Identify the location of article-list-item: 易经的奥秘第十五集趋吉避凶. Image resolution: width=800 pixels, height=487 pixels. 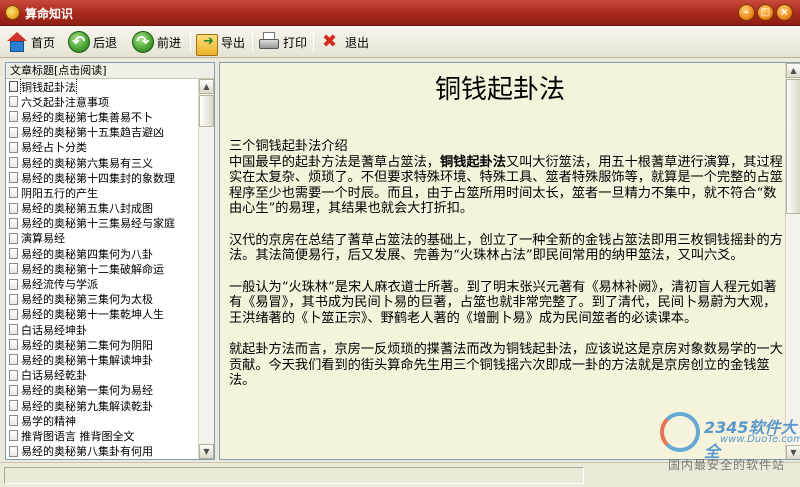
(102, 132).